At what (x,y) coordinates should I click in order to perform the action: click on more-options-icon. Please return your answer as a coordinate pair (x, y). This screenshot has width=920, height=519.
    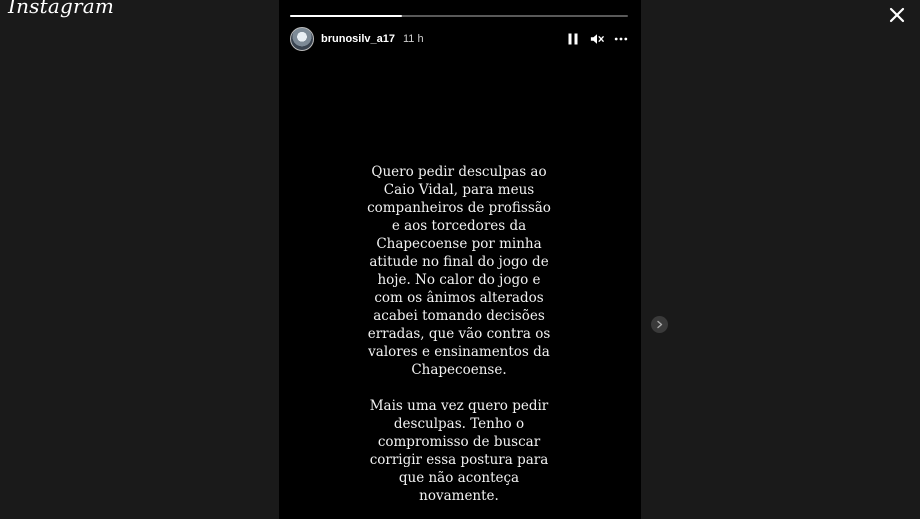
    Looking at the image, I should click on (621, 39).